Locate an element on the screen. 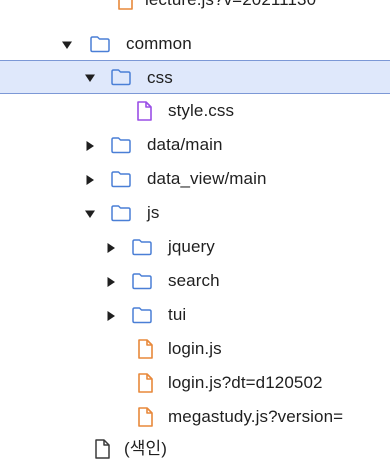 The height and width of the screenshot is (469, 390). tree-row-data-view-main: data_view/main is located at coordinates (195, 179).